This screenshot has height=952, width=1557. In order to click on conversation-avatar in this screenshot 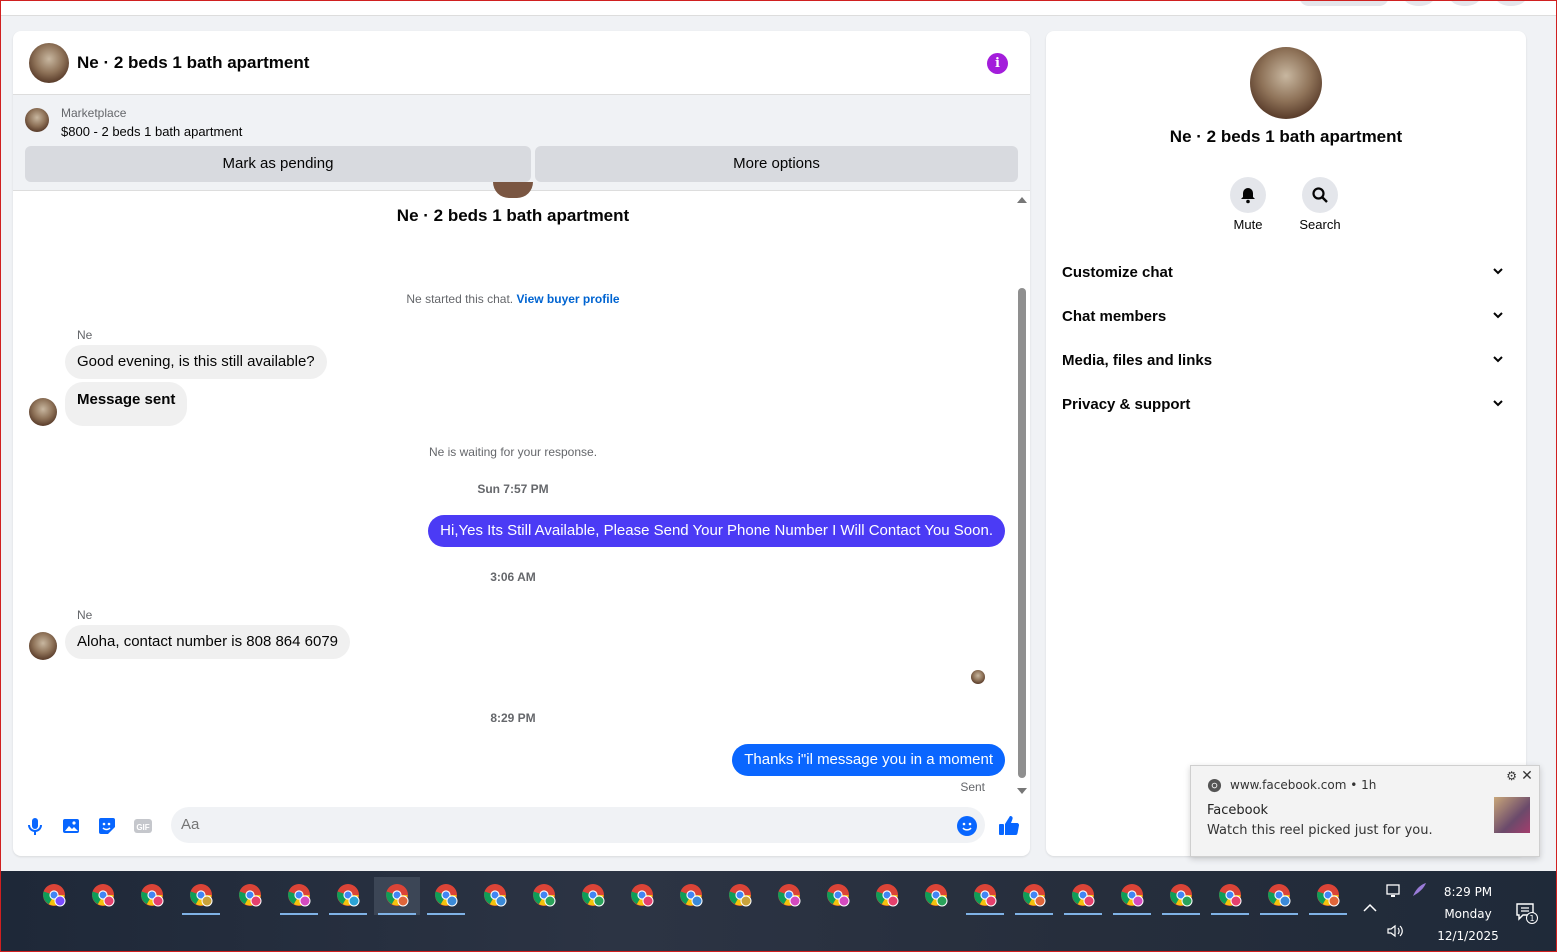, I will do `click(513, 190)`.